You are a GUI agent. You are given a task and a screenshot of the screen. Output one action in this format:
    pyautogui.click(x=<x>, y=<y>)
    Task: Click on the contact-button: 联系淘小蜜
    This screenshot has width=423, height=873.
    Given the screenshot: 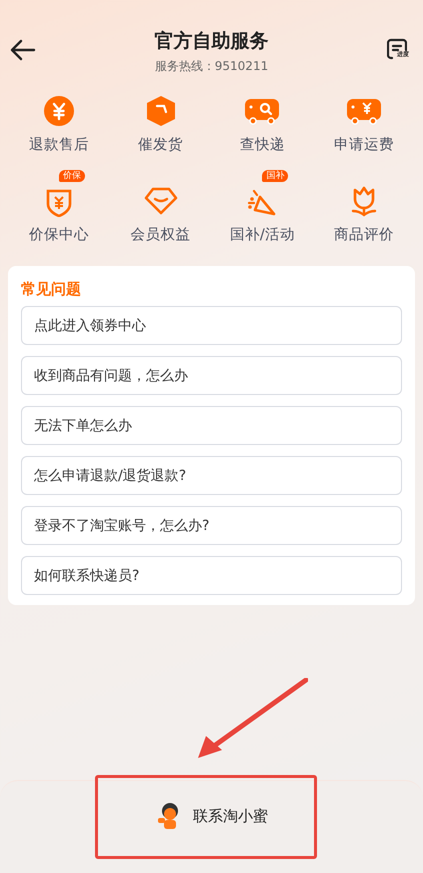 What is the action you would take?
    pyautogui.click(x=211, y=816)
    